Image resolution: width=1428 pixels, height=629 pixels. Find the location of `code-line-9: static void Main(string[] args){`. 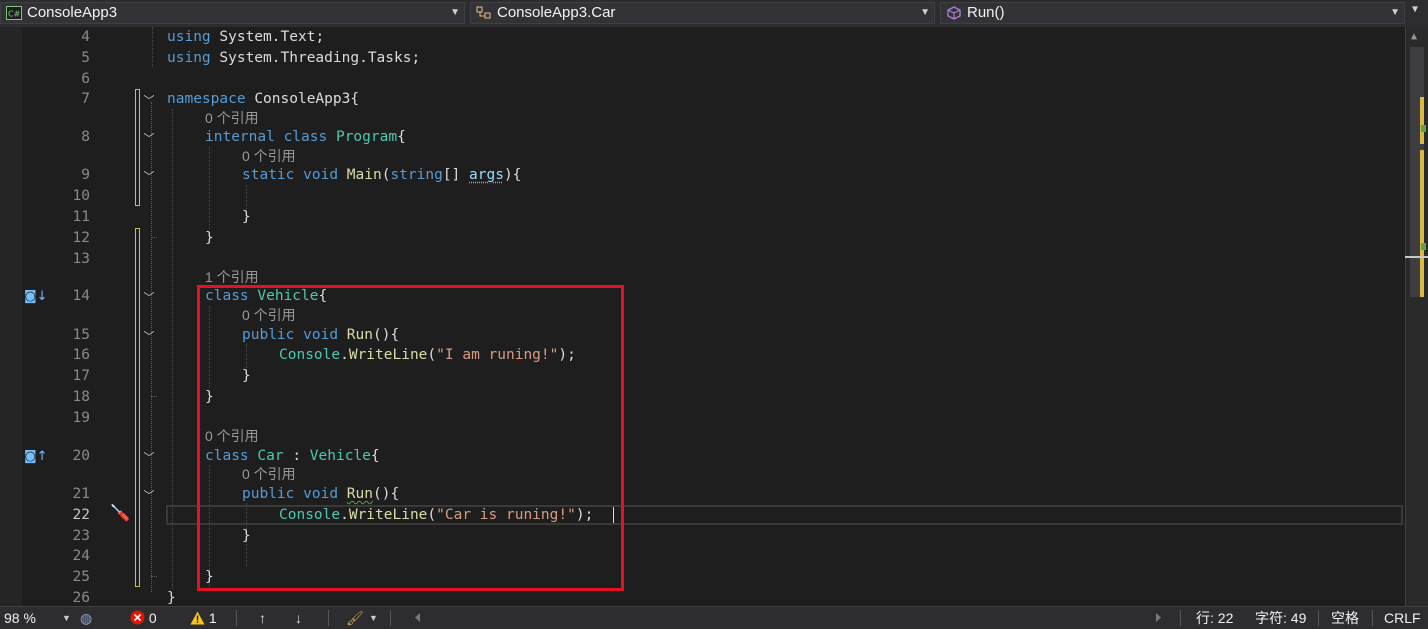

code-line-9: static void Main(string[] args){ is located at coordinates (381, 175).